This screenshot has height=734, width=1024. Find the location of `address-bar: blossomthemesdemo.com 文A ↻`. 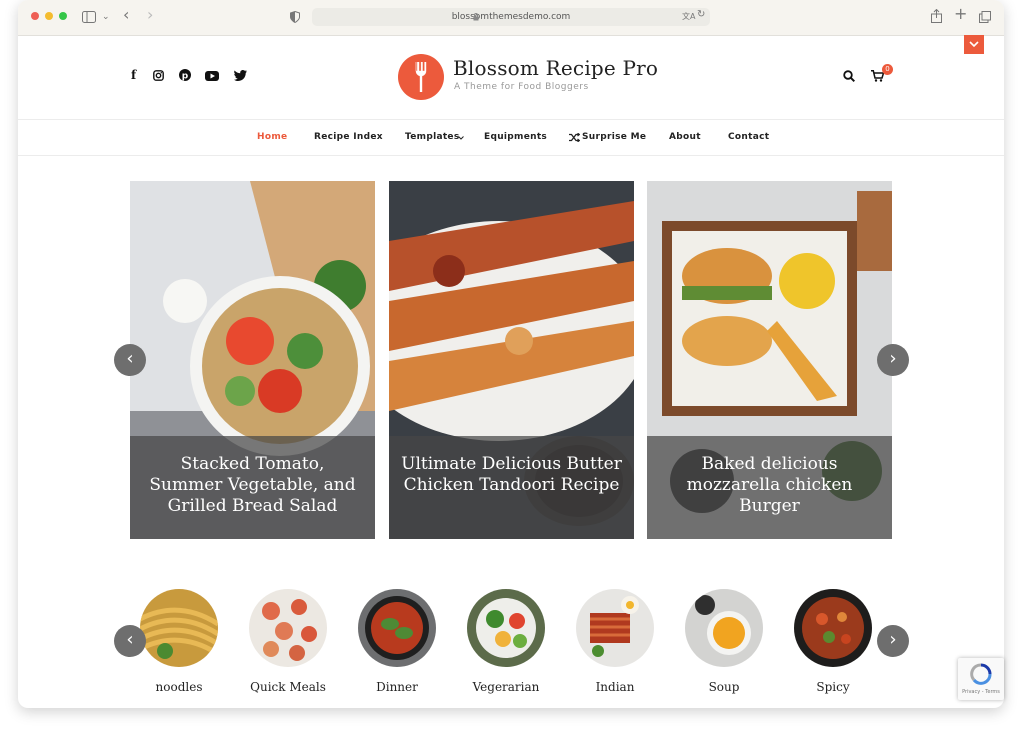

address-bar: blossomthemesdemo.com 文A ↻ is located at coordinates (511, 17).